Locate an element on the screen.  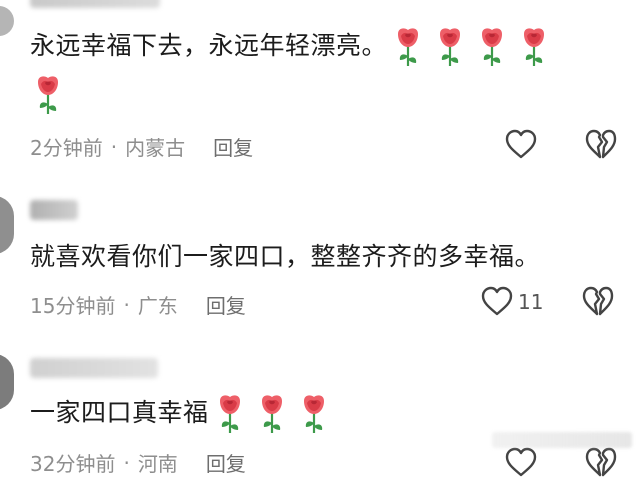
comment-text: 一家四口真幸福 is located at coordinates (182, 414).